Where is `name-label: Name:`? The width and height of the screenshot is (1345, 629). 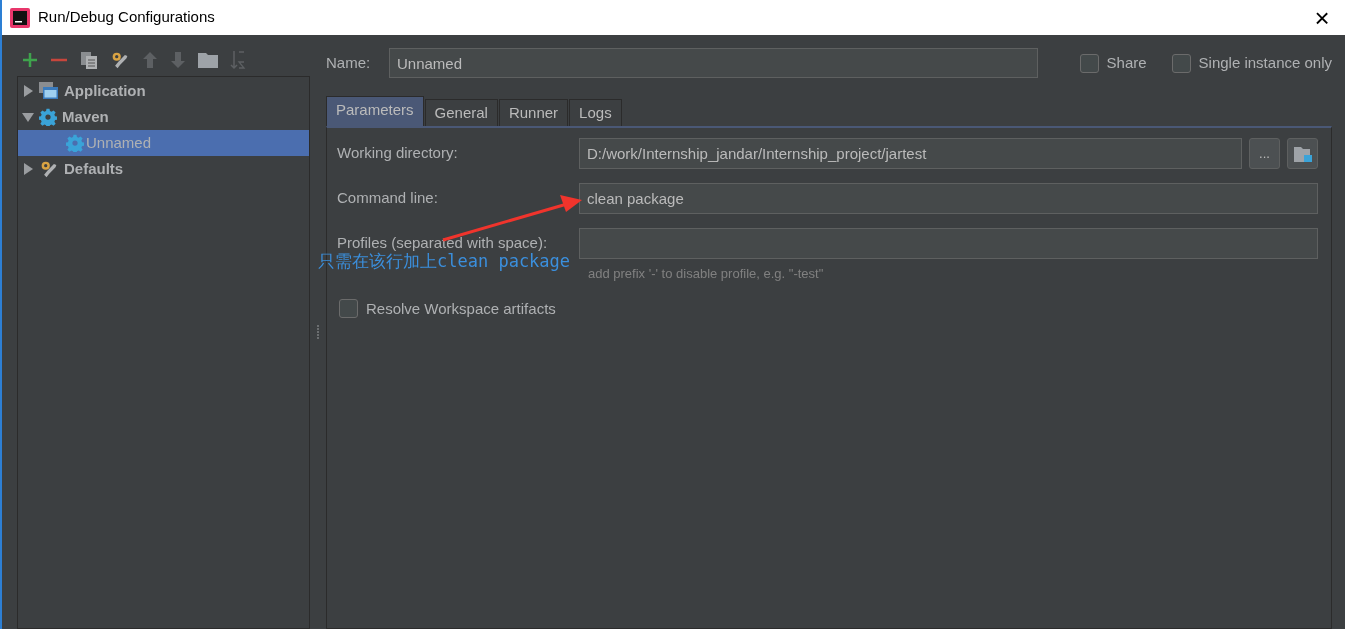
name-label: Name: is located at coordinates (349, 62).